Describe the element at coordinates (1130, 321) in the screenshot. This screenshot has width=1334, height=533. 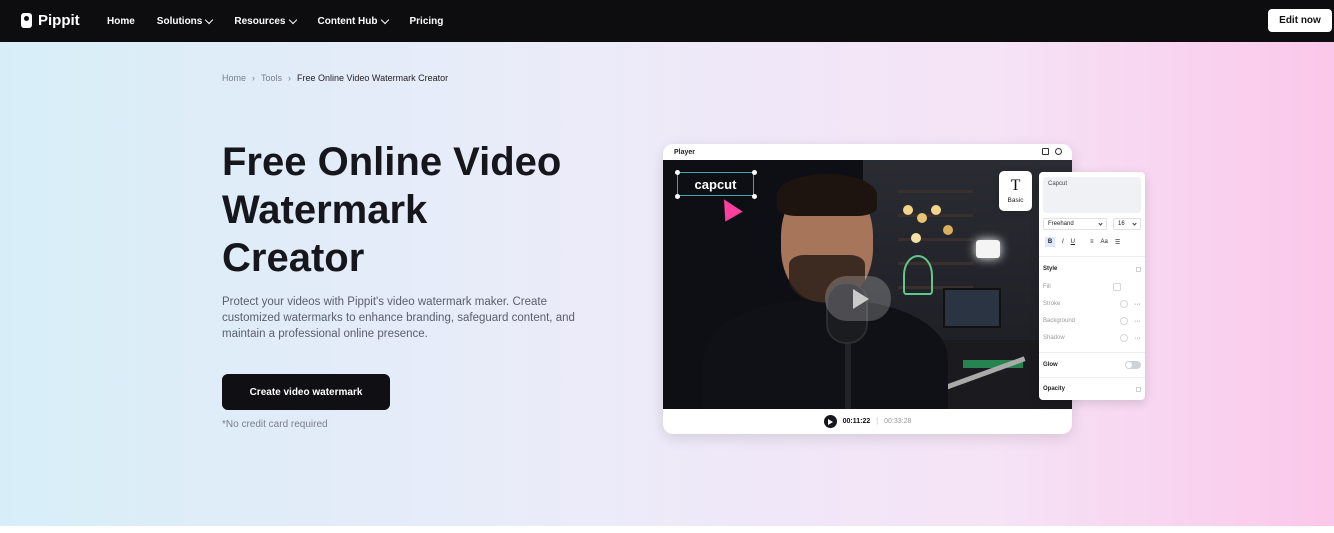
I see `background-controls: ···` at that location.